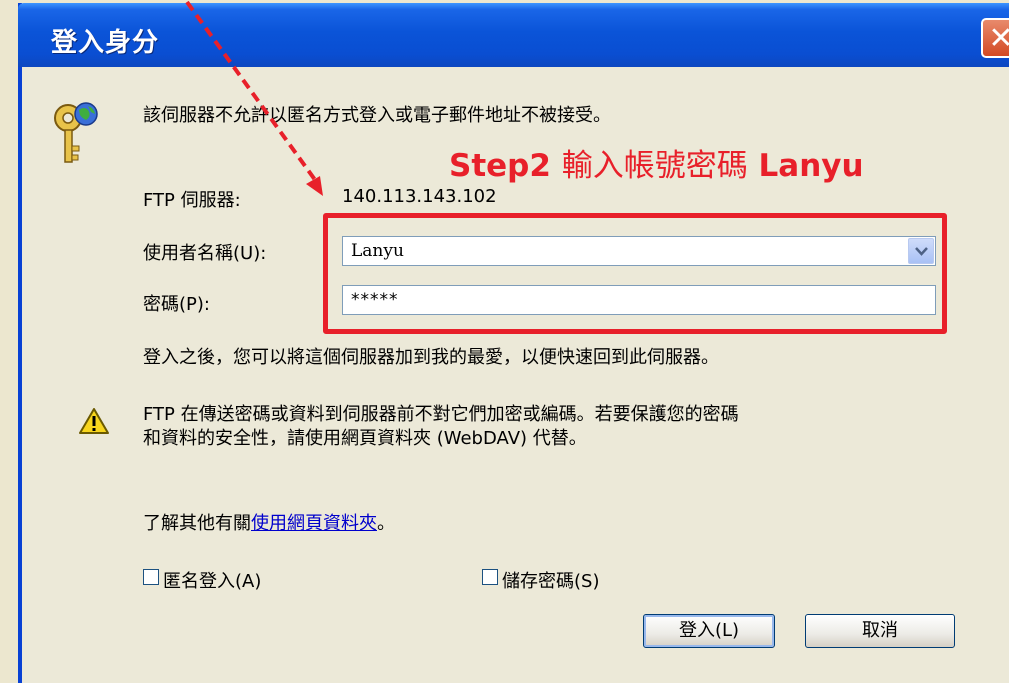 The height and width of the screenshot is (683, 1009). What do you see at coordinates (995, 38) in the screenshot?
I see `close-button: ✕` at bounding box center [995, 38].